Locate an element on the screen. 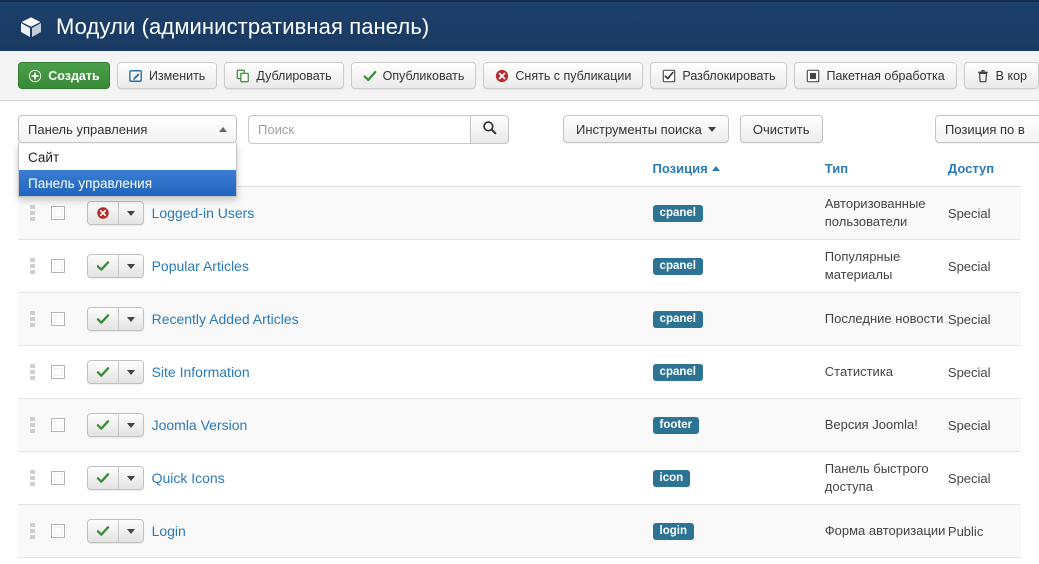 This screenshot has height=564, width=1039. search-input is located at coordinates (359, 129).